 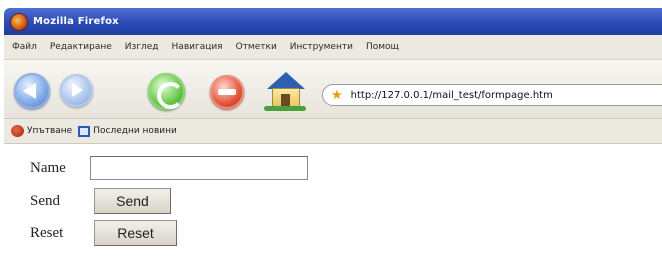 What do you see at coordinates (50, 131) in the screenshot?
I see `bookmark-label: Упътване` at bounding box center [50, 131].